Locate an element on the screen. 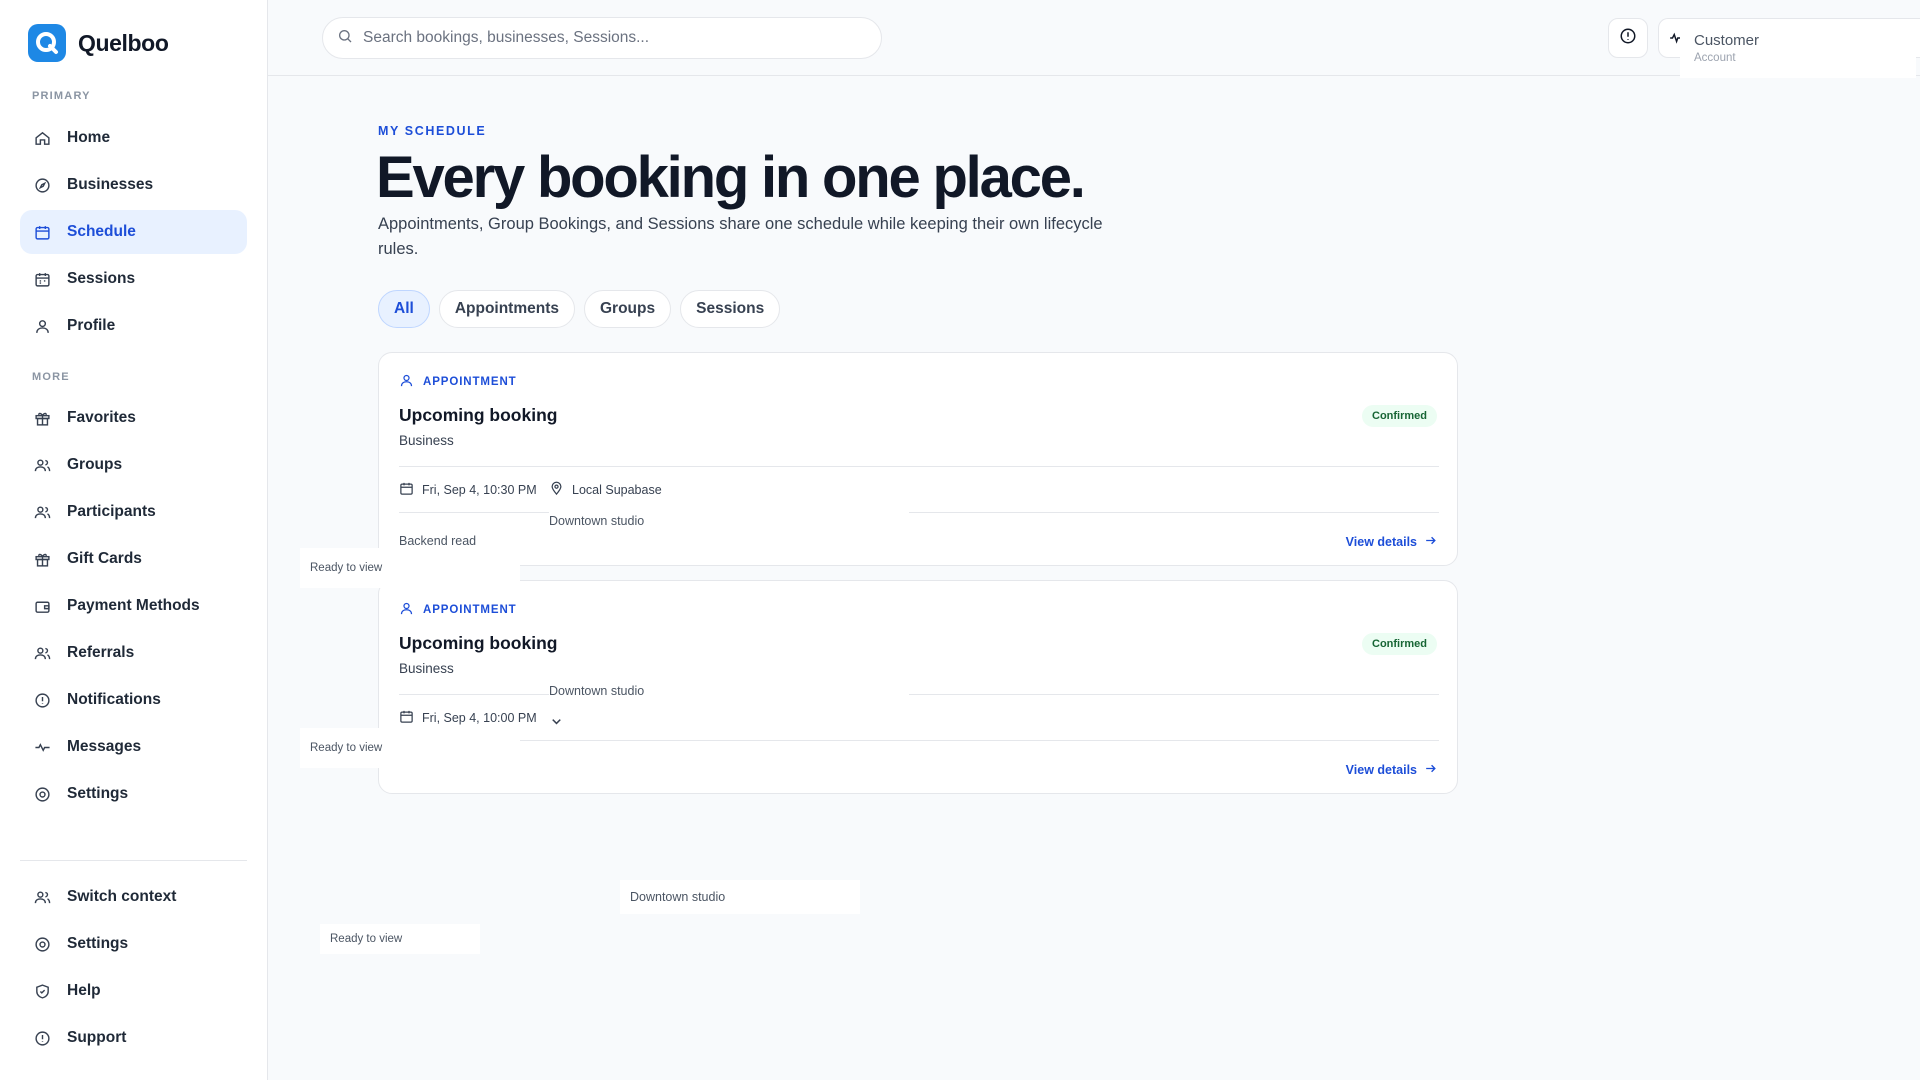 The height and width of the screenshot is (1080, 1920). booking-location: Local Supabase is located at coordinates (605, 490).